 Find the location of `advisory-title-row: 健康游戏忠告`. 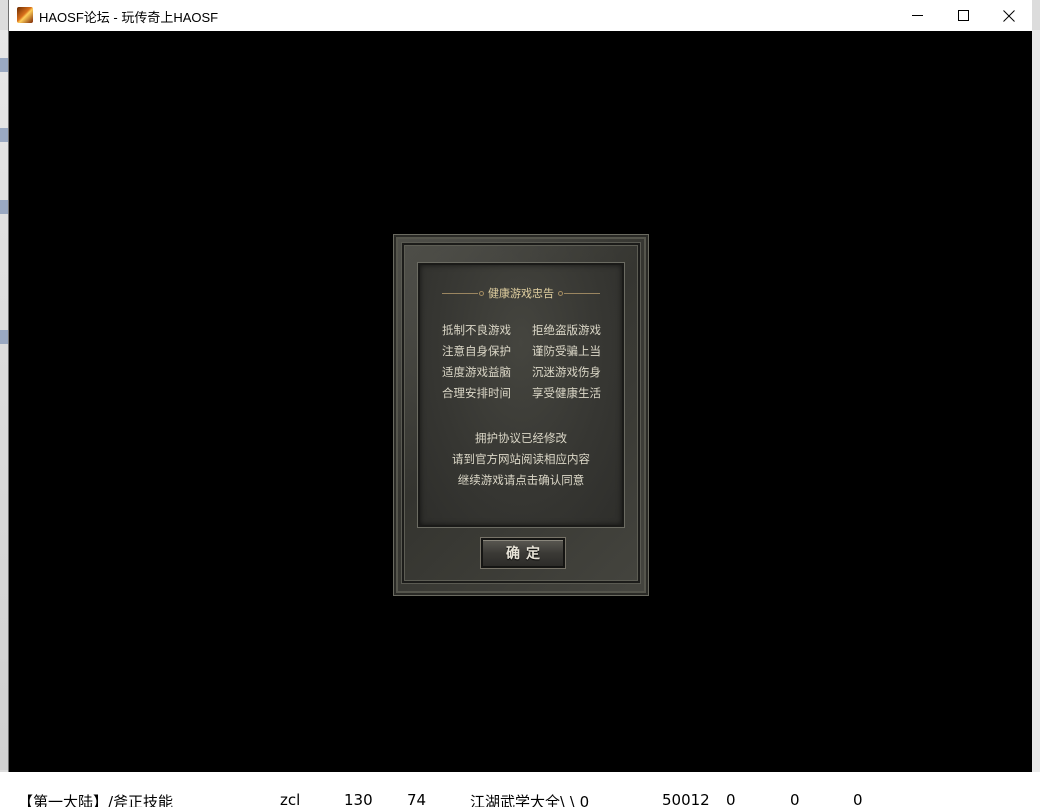

advisory-title-row: 健康游戏忠告 is located at coordinates (521, 293).